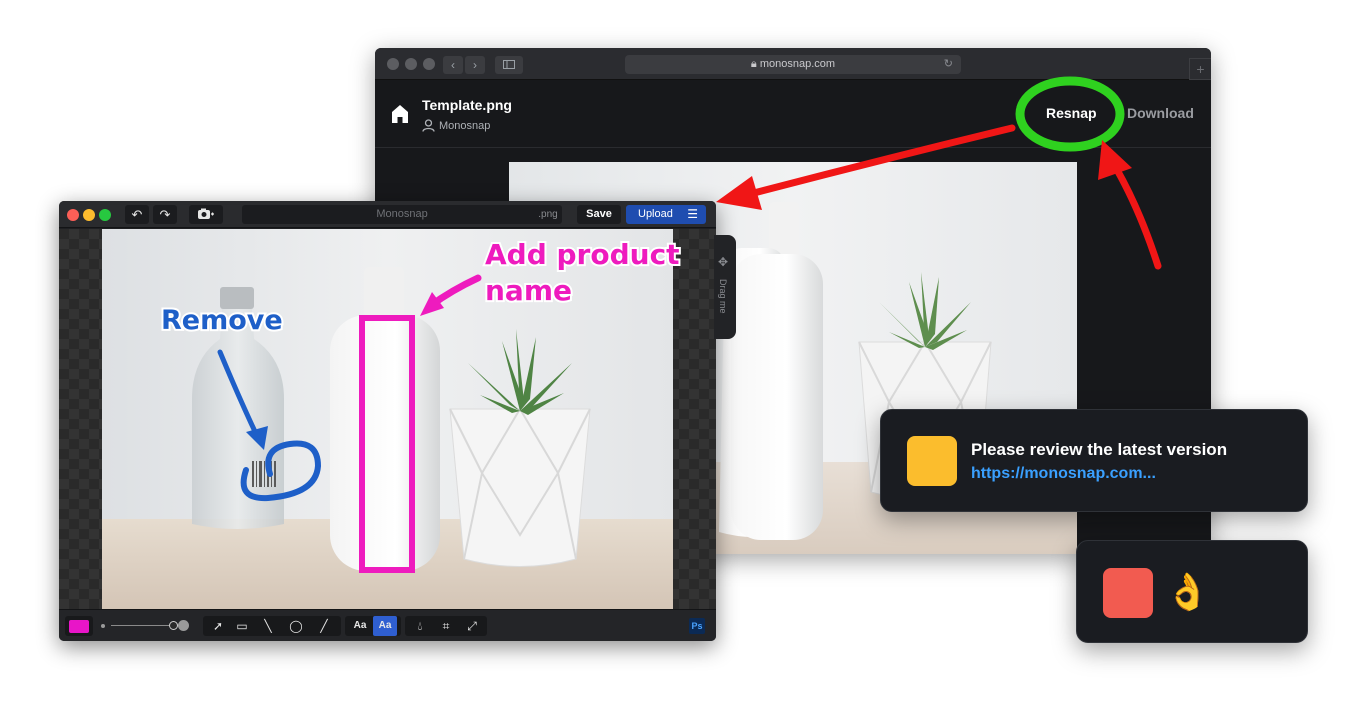  Describe the element at coordinates (467, 105) in the screenshot. I see `file-title: Template.png` at that location.